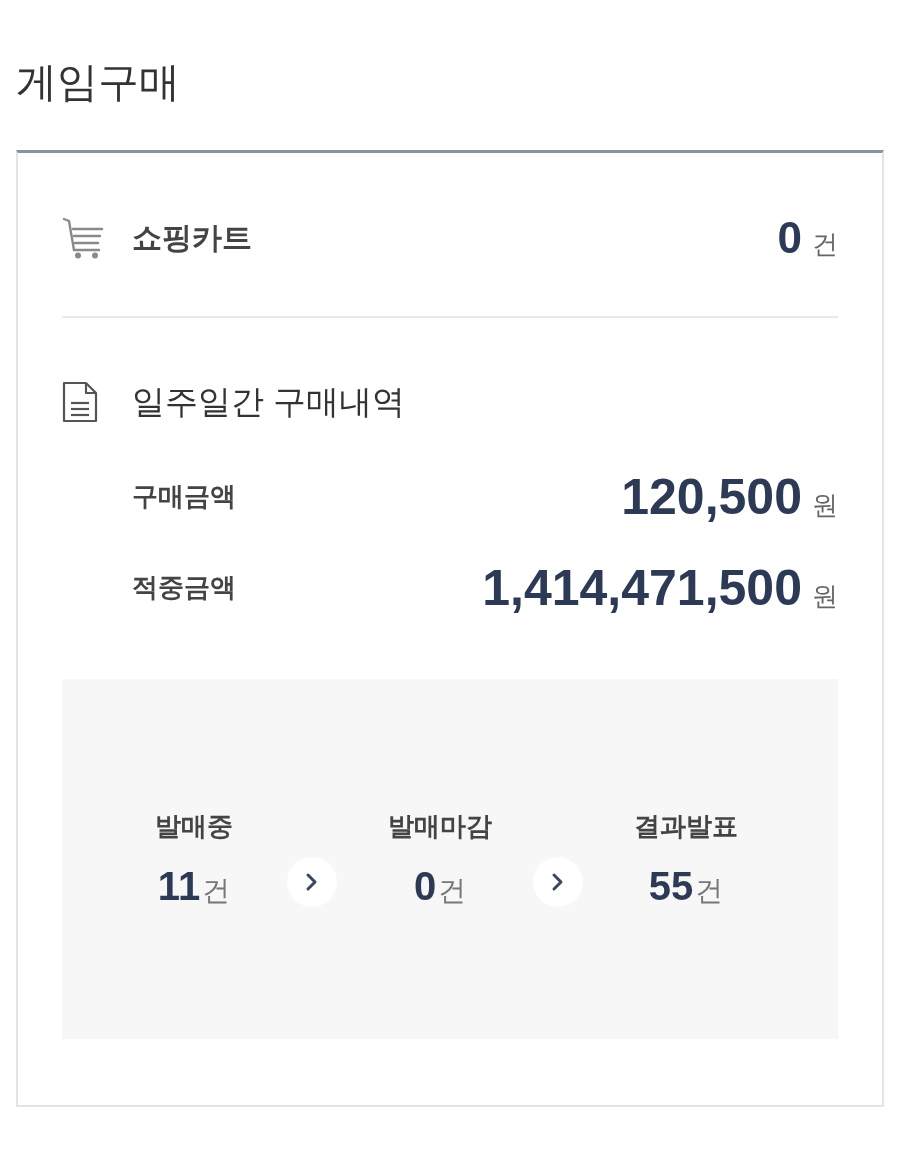 The width and height of the screenshot is (900, 1154). What do you see at coordinates (269, 401) in the screenshot?
I see `history-title: 일주일간 구매내역` at bounding box center [269, 401].